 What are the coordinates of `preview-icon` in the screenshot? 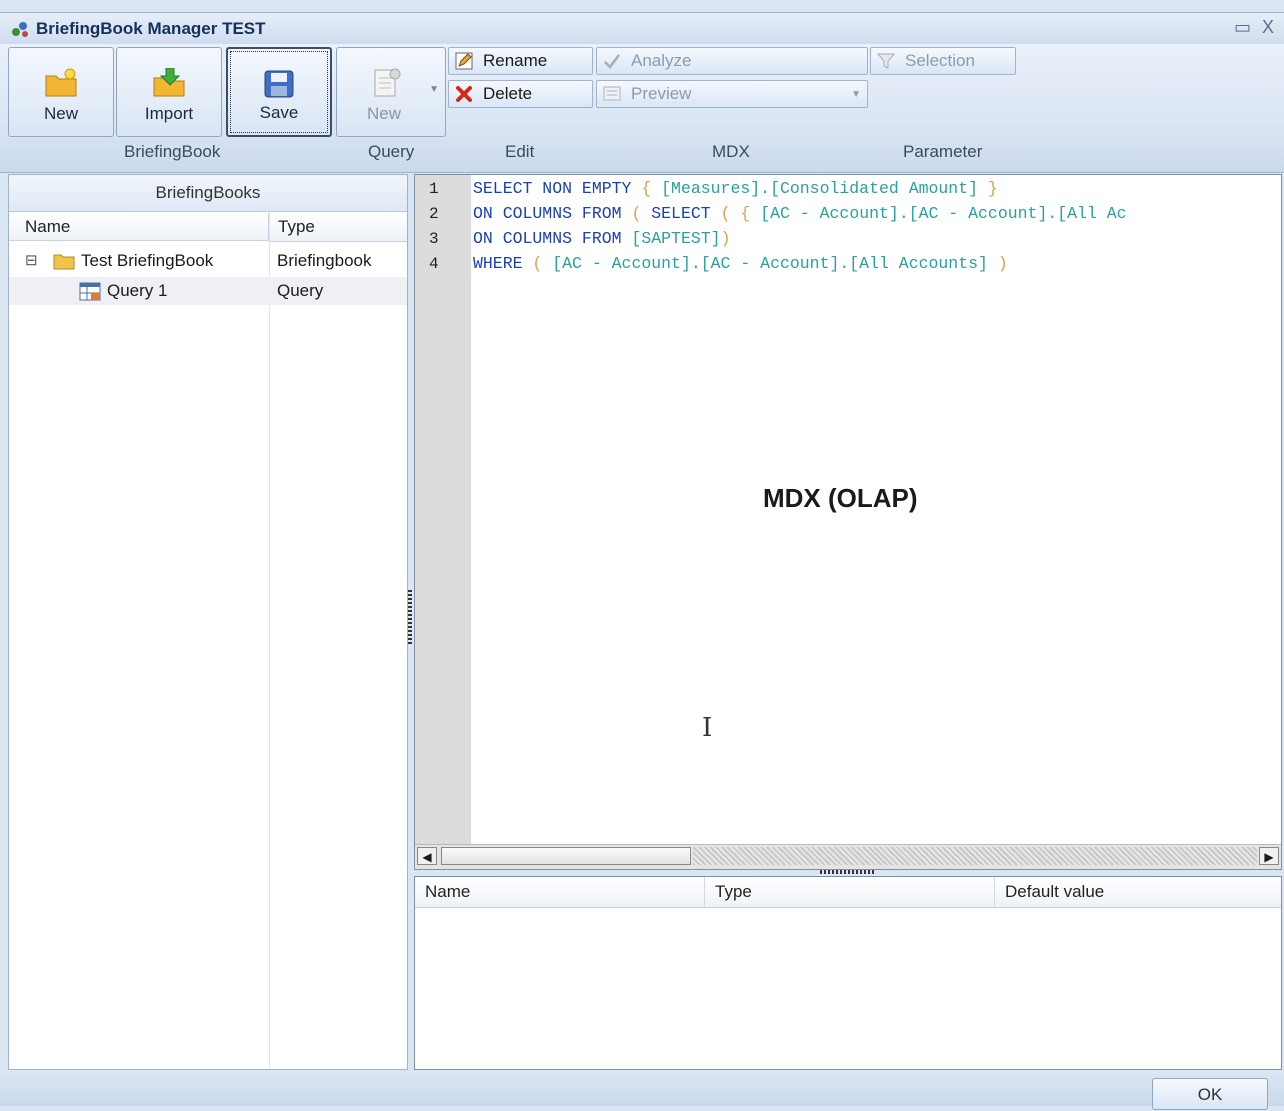 It's located at (612, 93).